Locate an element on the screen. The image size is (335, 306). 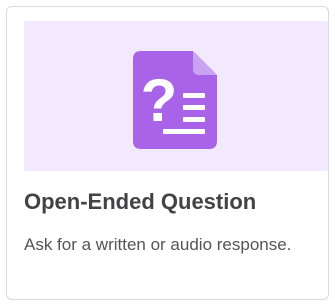
card-description: Ask for a written or audio response. is located at coordinates (158, 244).